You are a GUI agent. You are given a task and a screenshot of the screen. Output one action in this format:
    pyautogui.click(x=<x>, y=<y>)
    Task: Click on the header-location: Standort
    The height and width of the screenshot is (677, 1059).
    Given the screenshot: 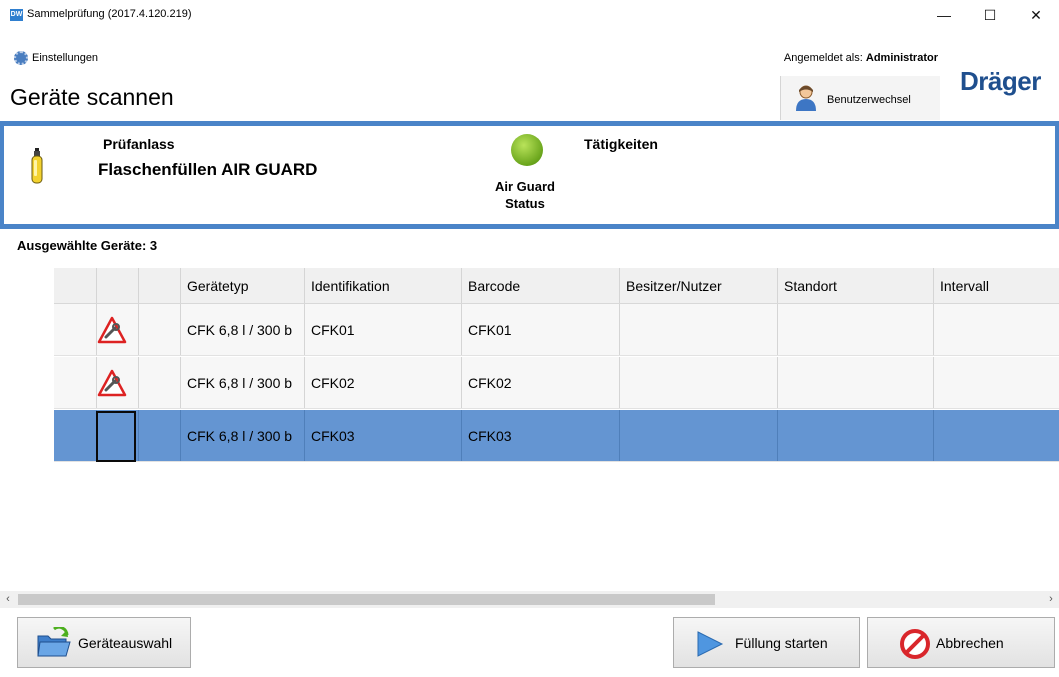 What is the action you would take?
    pyautogui.click(x=855, y=285)
    